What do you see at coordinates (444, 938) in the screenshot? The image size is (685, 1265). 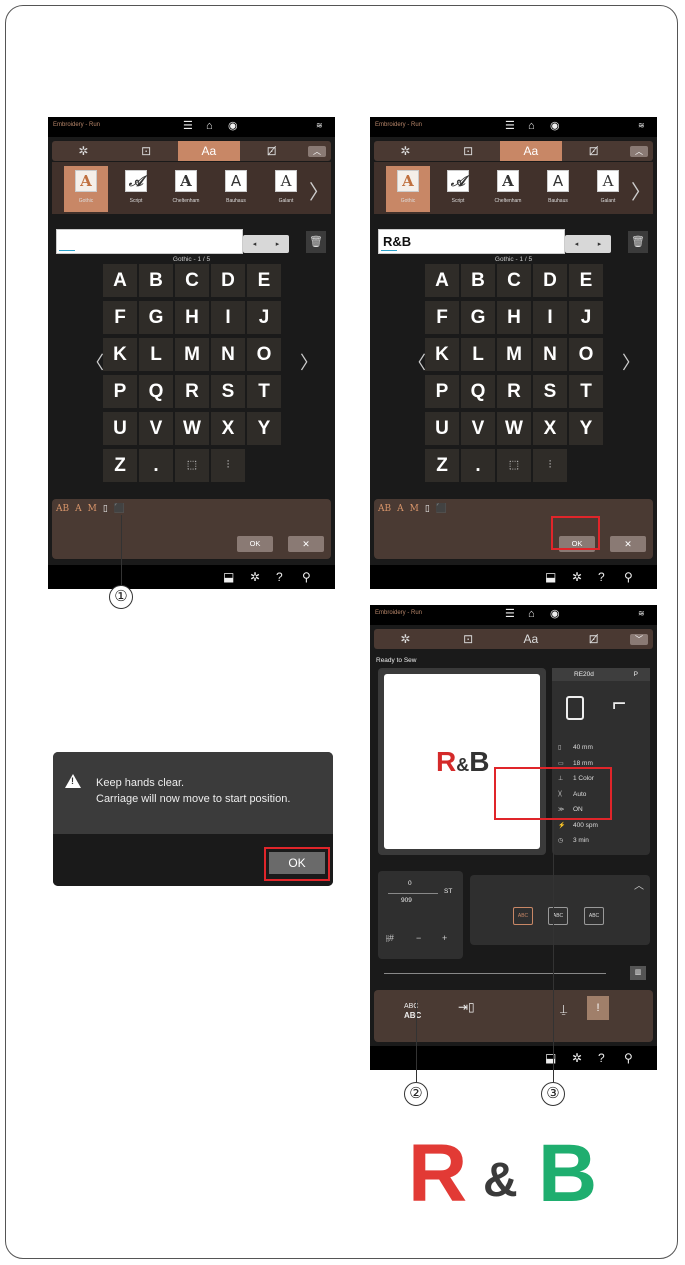 I see `plus-button: +` at bounding box center [444, 938].